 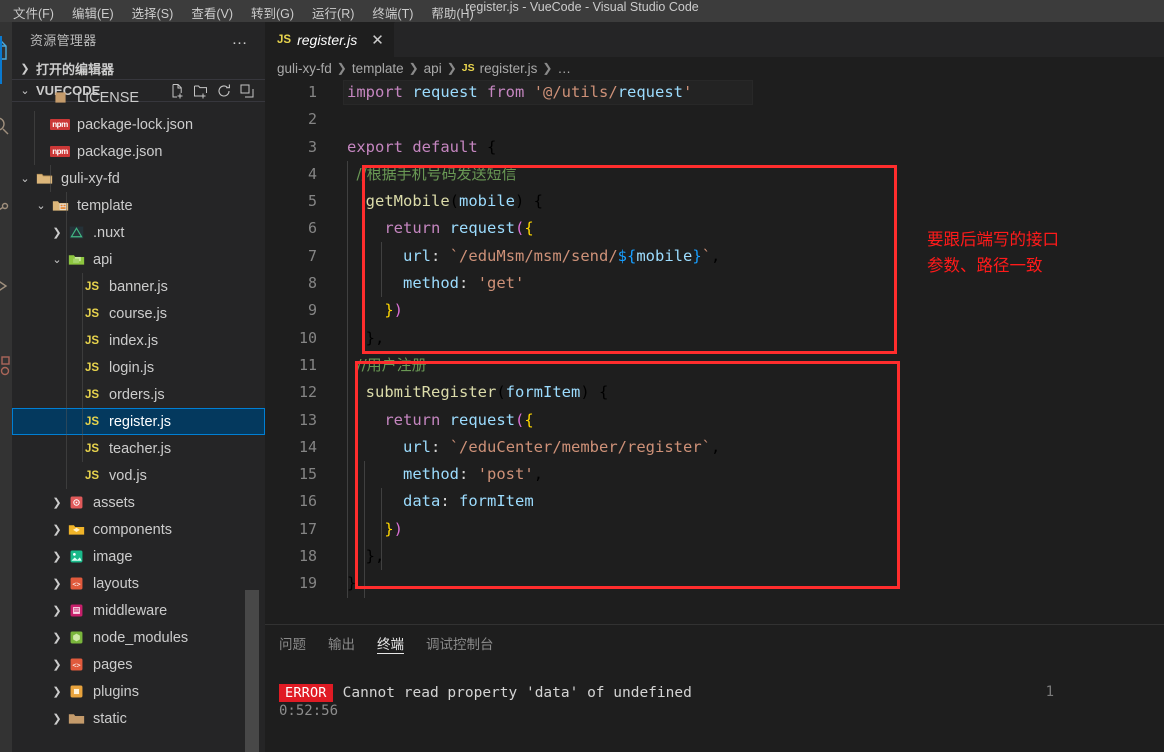 What do you see at coordinates (138, 286) in the screenshot?
I see `tree-item: JS banner.js` at bounding box center [138, 286].